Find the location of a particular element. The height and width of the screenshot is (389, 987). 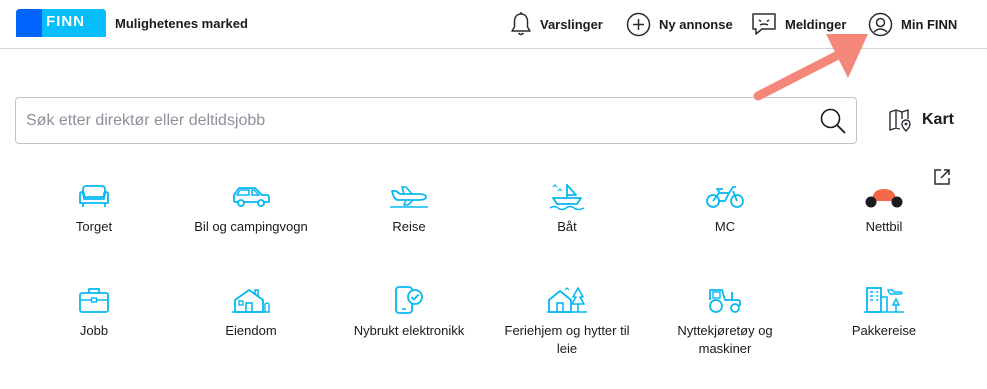

category-reise: Reise is located at coordinates (409, 207).